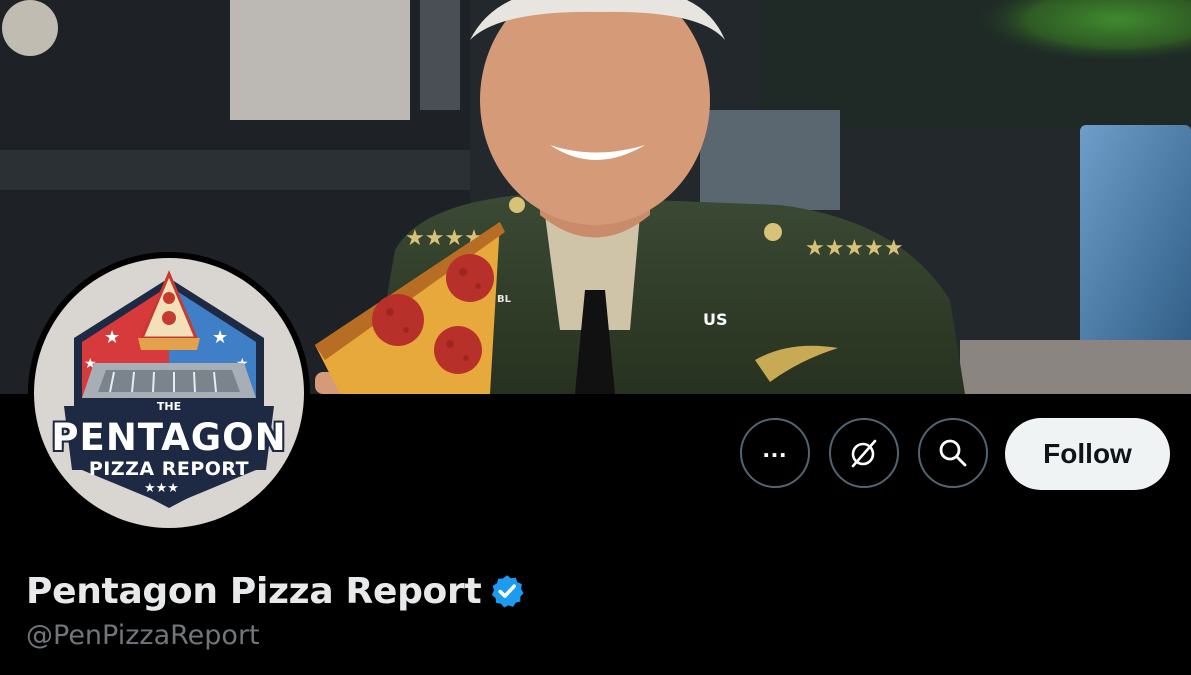 This screenshot has width=1191, height=675. I want to click on verified-badge-icon, so click(507, 591).